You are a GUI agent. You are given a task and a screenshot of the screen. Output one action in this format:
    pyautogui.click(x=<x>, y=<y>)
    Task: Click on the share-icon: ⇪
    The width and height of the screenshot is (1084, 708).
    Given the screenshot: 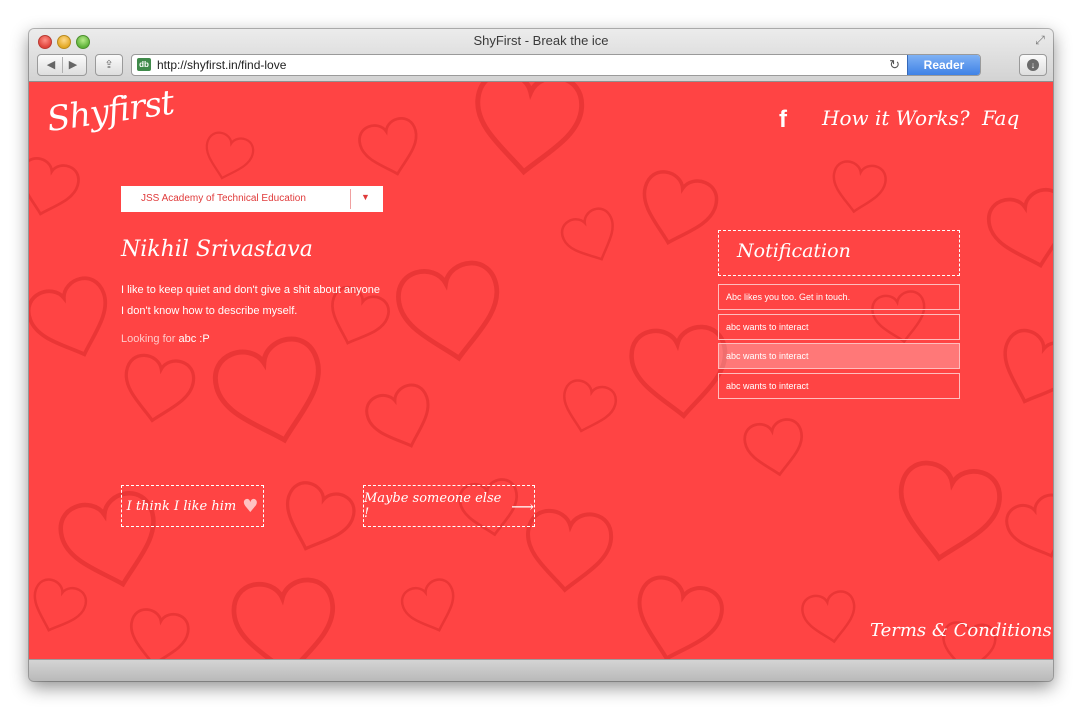 What is the action you would take?
    pyautogui.click(x=109, y=65)
    